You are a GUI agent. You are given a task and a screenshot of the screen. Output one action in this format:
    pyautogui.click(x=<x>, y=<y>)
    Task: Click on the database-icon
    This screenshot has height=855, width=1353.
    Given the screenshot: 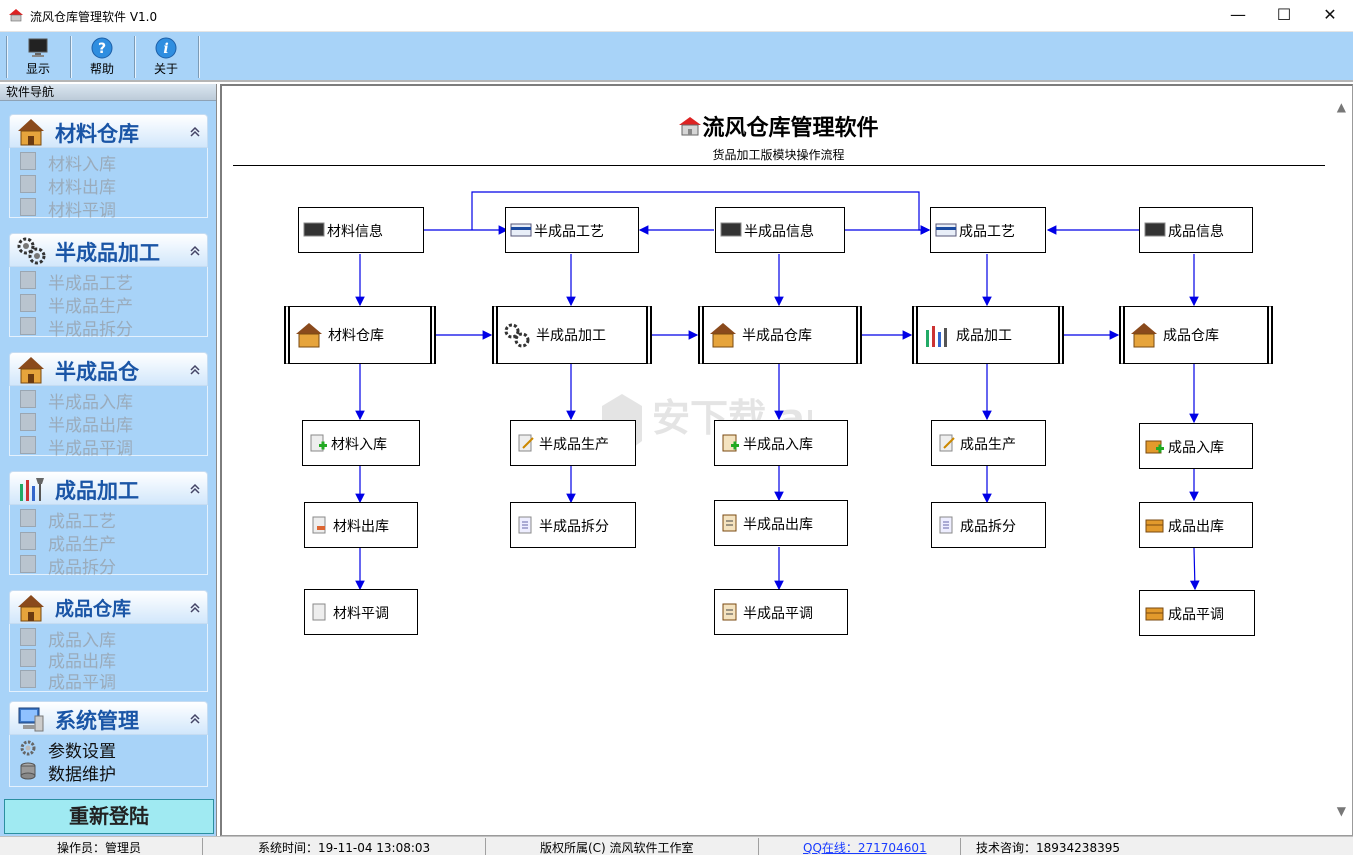 What is the action you would take?
    pyautogui.click(x=28, y=771)
    